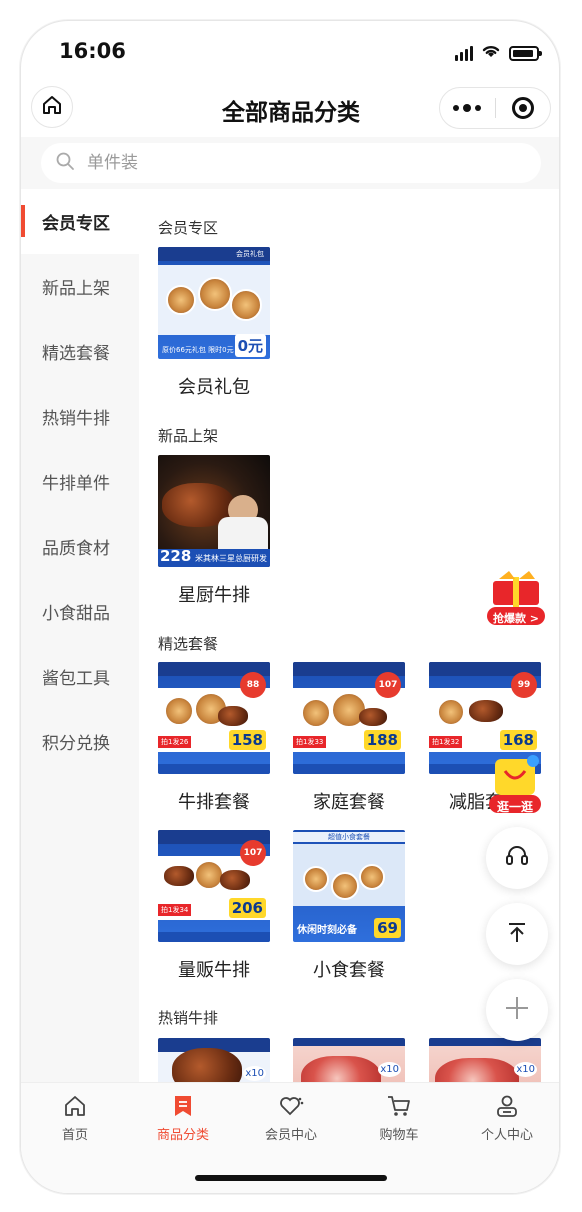 This screenshot has width=582, height=1212. Describe the element at coordinates (76, 354) in the screenshot. I see `sidebar-item-label: 精选套餐` at that location.